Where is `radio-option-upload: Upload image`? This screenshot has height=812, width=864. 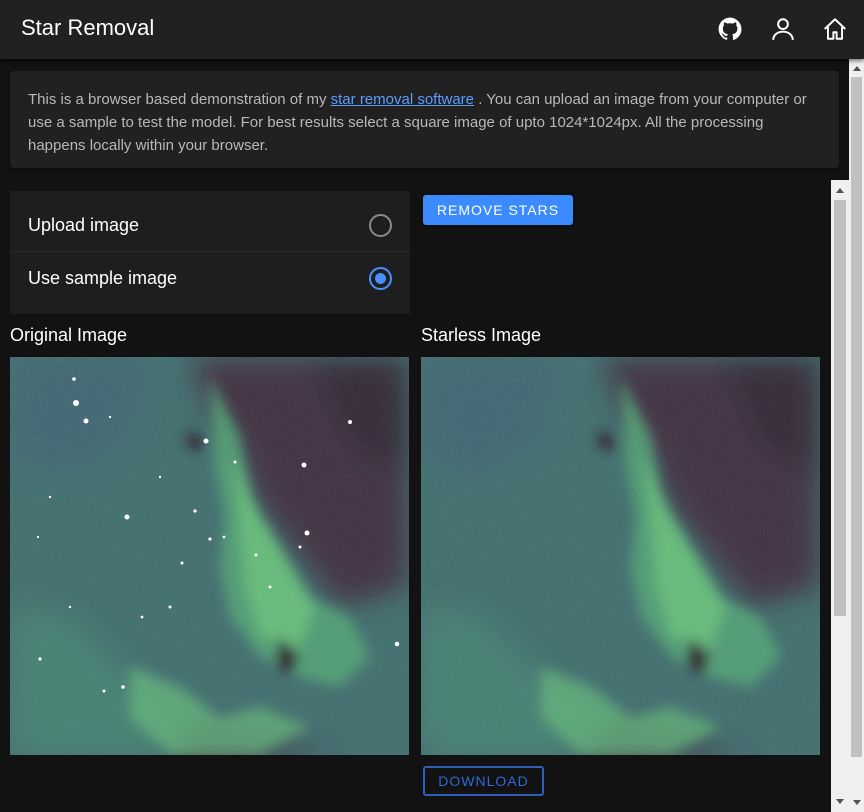 radio-option-upload: Upload image is located at coordinates (210, 225).